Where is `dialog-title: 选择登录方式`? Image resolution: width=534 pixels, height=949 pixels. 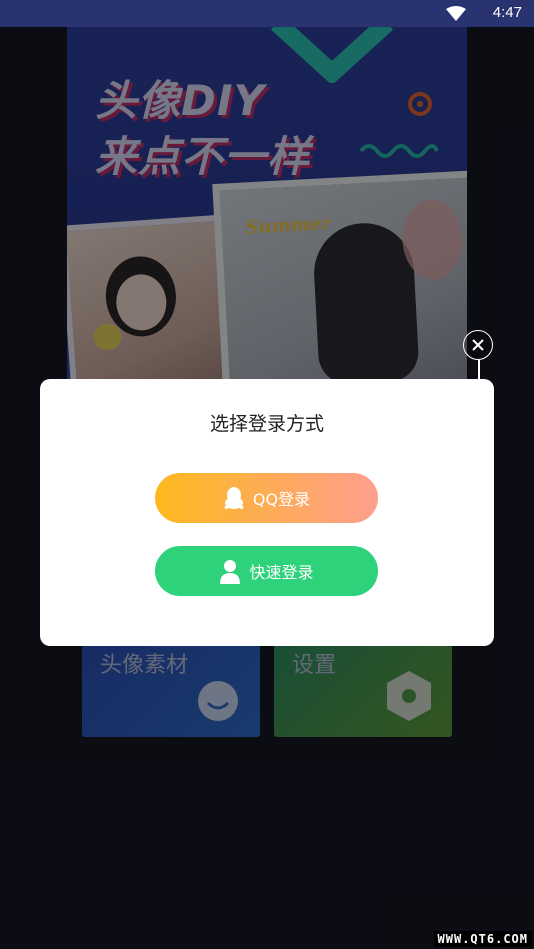 dialog-title: 选择登录方式 is located at coordinates (266, 424).